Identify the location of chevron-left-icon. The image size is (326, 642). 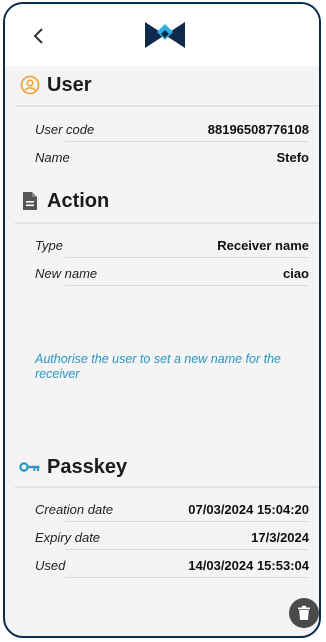
(38, 36).